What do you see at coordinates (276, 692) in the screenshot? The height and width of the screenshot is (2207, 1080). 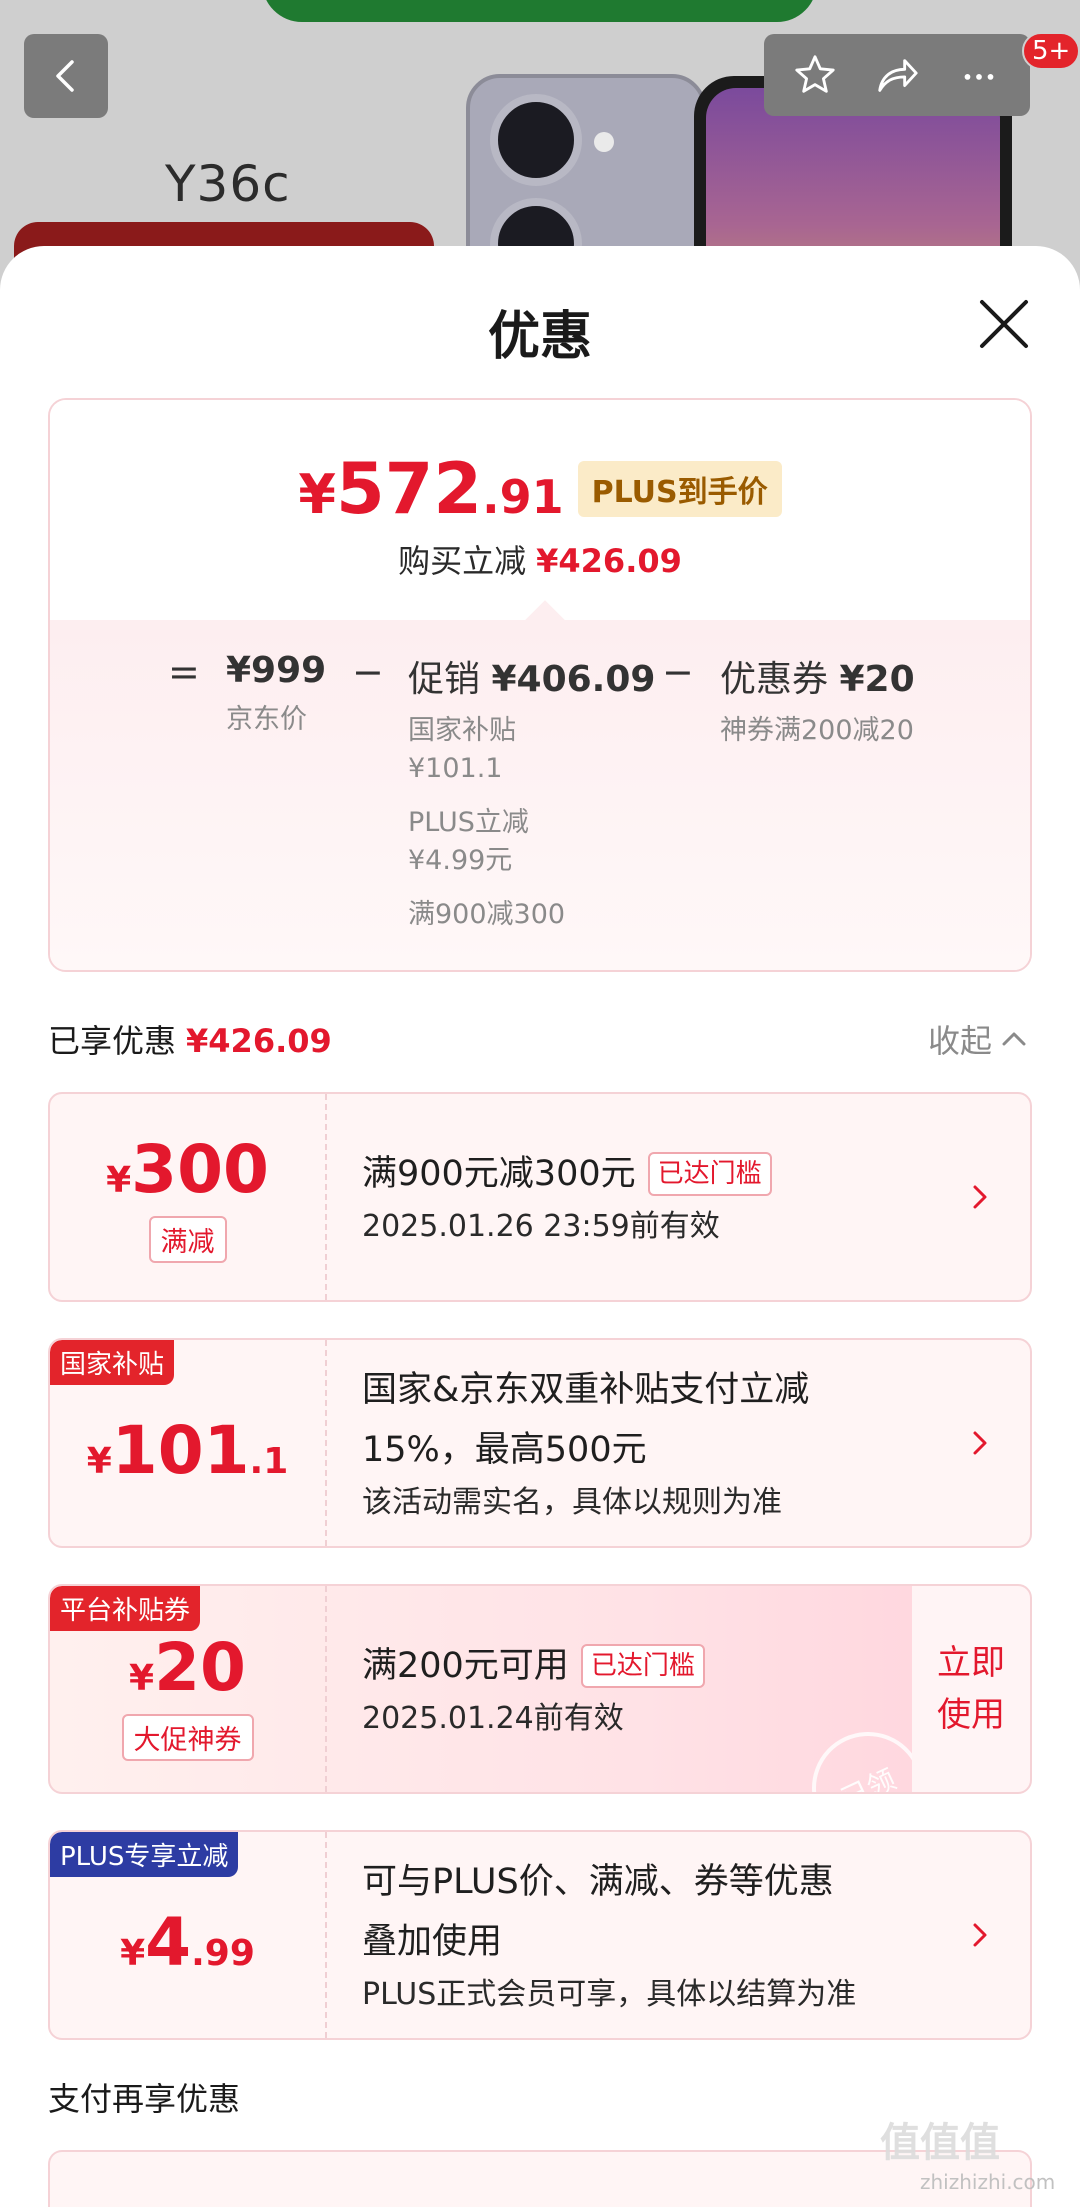 I see `jd-price-column: ¥999 京东价` at bounding box center [276, 692].